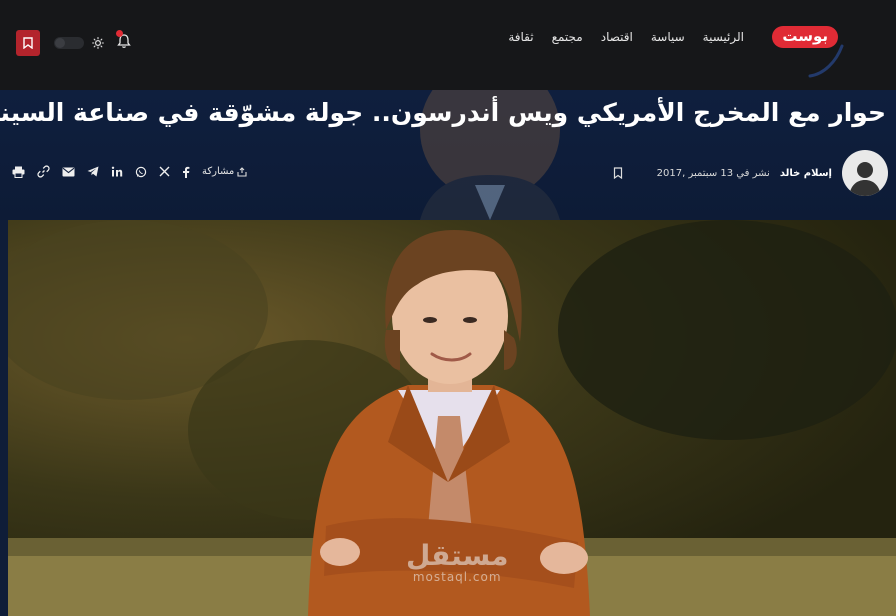  I want to click on share-label-text: مشاركة, so click(218, 171).